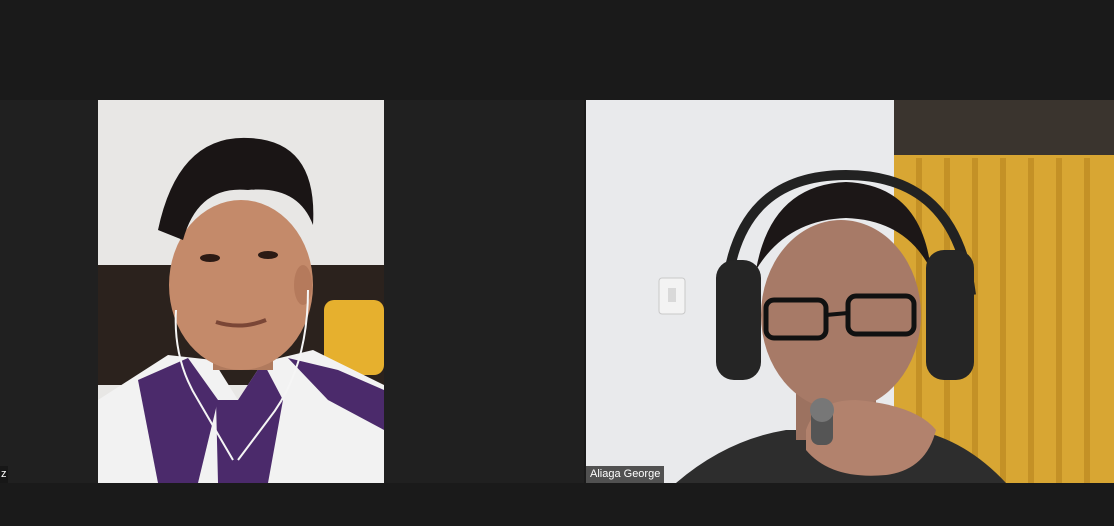 This screenshot has height=526, width=1114. What do you see at coordinates (557, 504) in the screenshot?
I see `bottom-bar` at bounding box center [557, 504].